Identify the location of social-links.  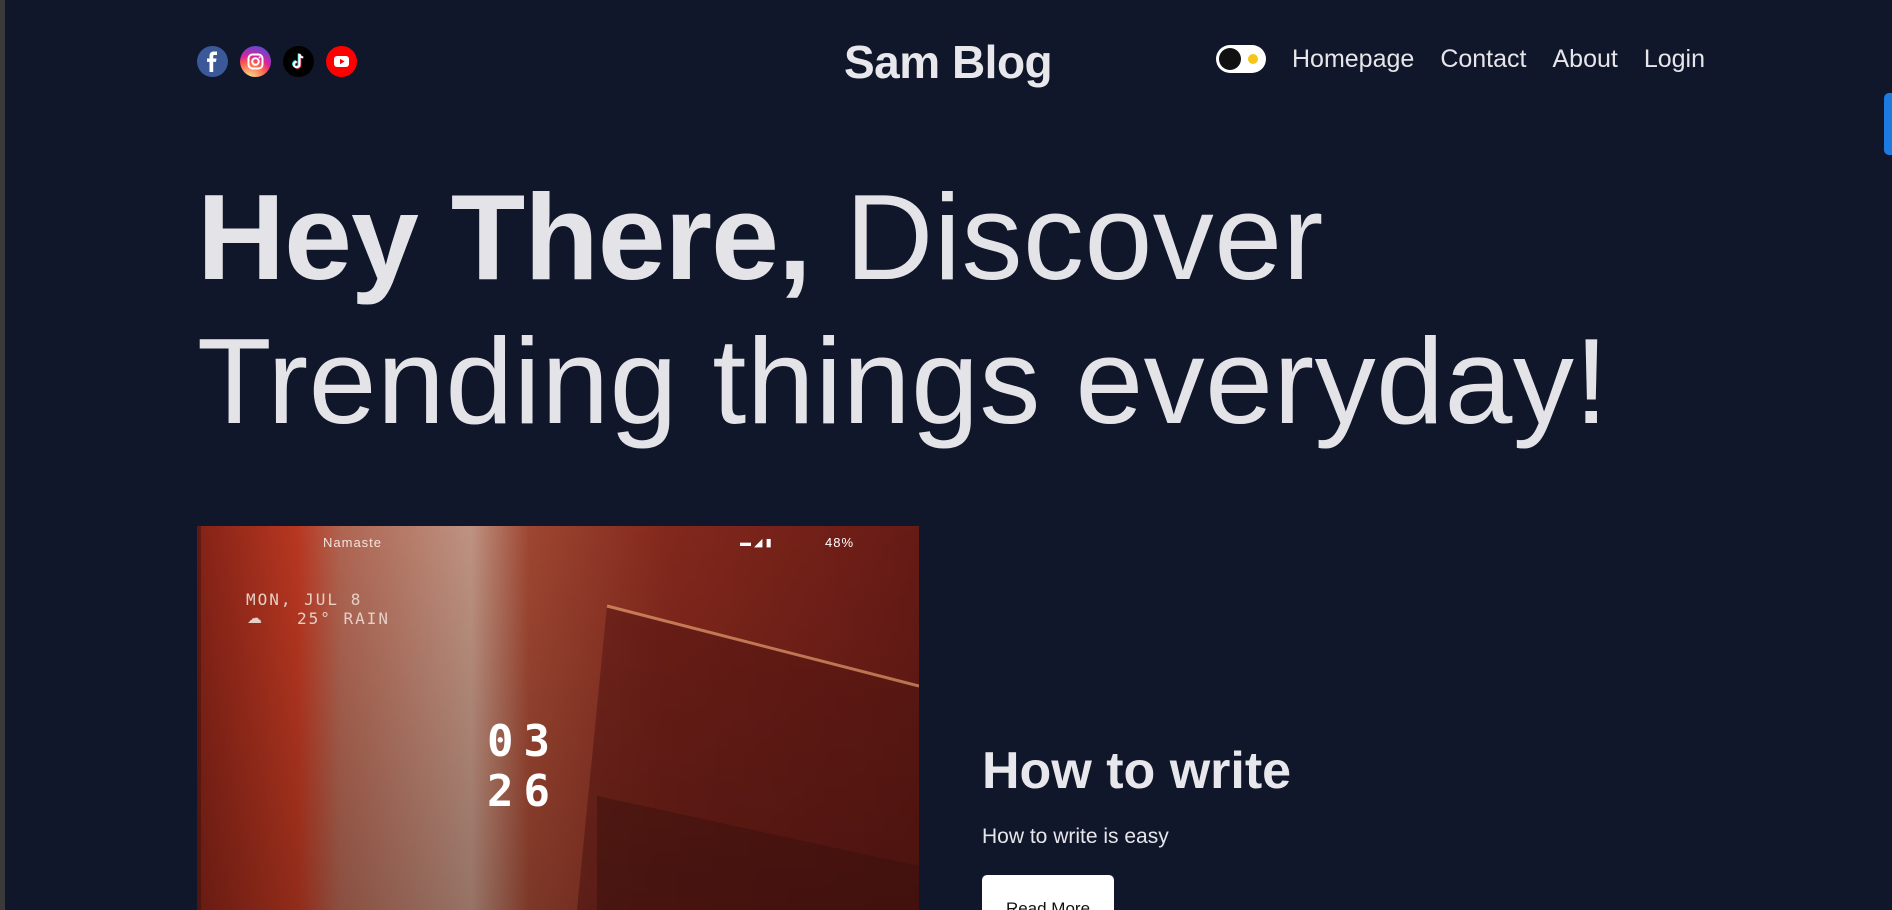
(277, 61).